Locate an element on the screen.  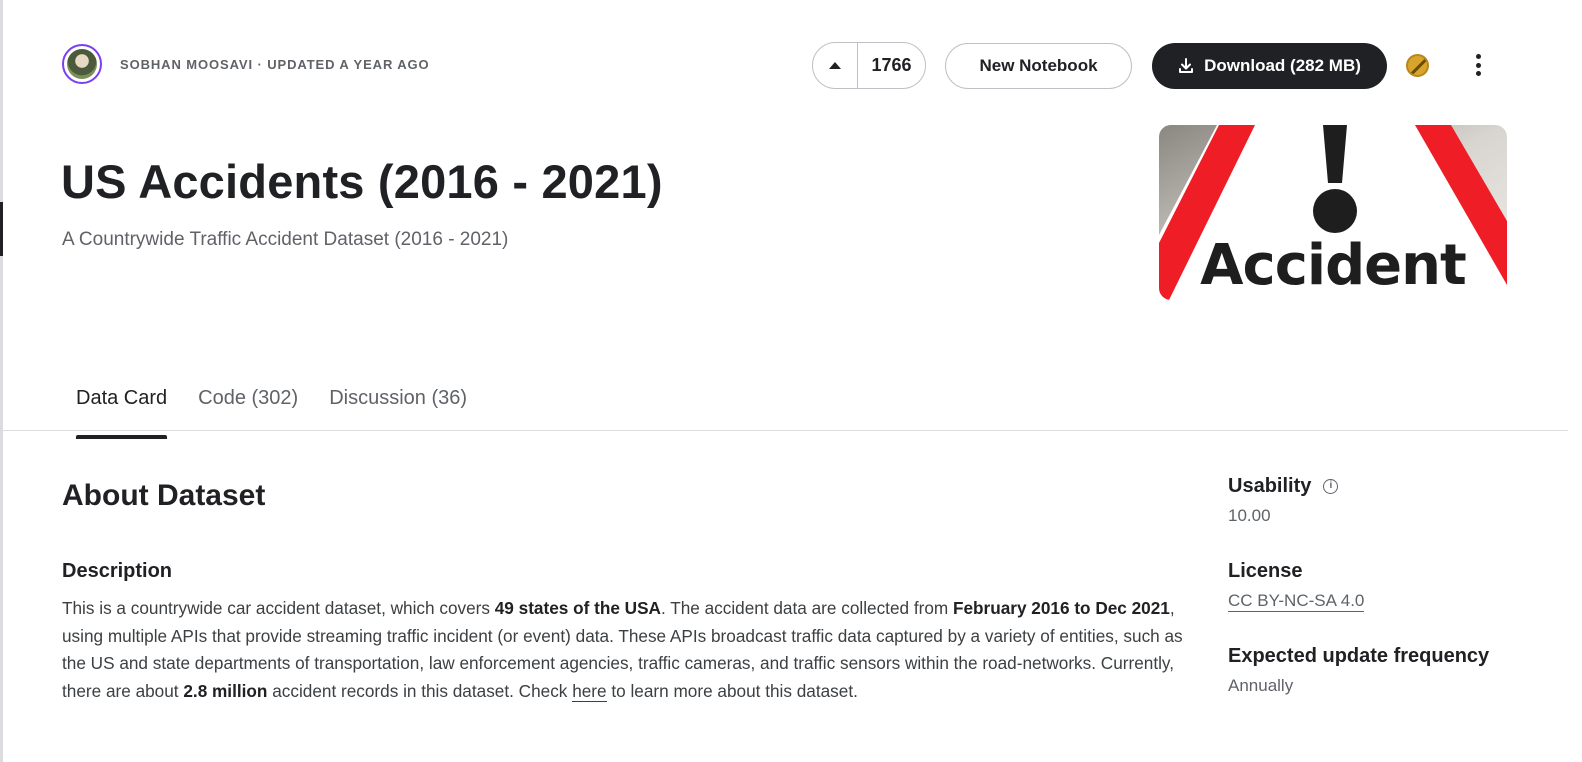
frequency-label: Expected update frequency is located at coordinates (1359, 656).